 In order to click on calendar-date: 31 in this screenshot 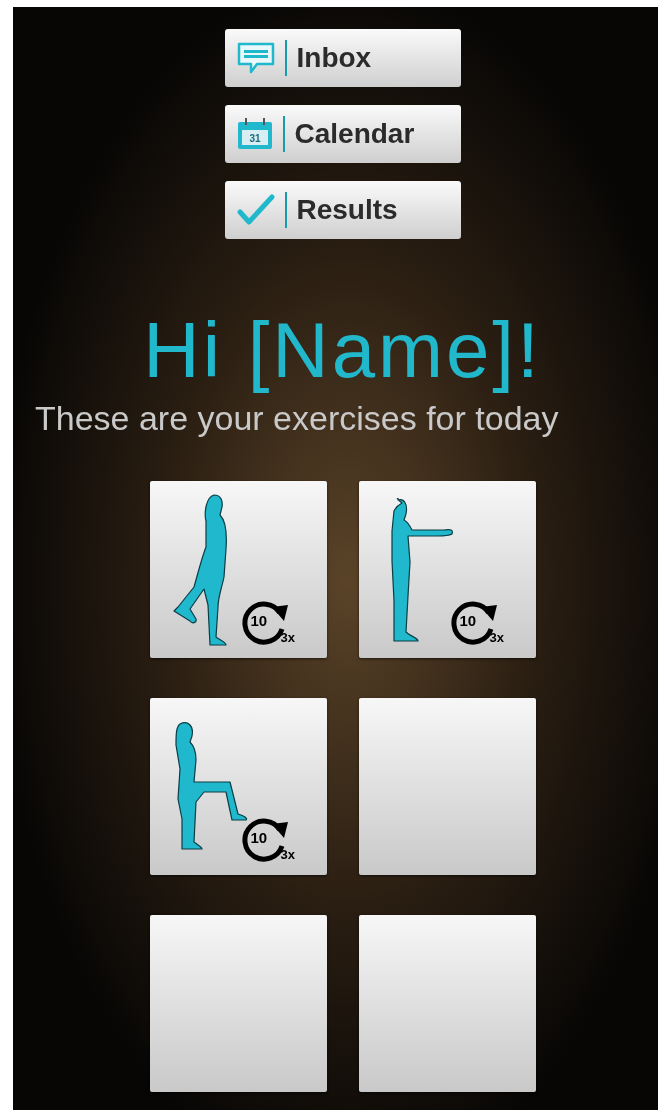, I will do `click(254, 138)`.